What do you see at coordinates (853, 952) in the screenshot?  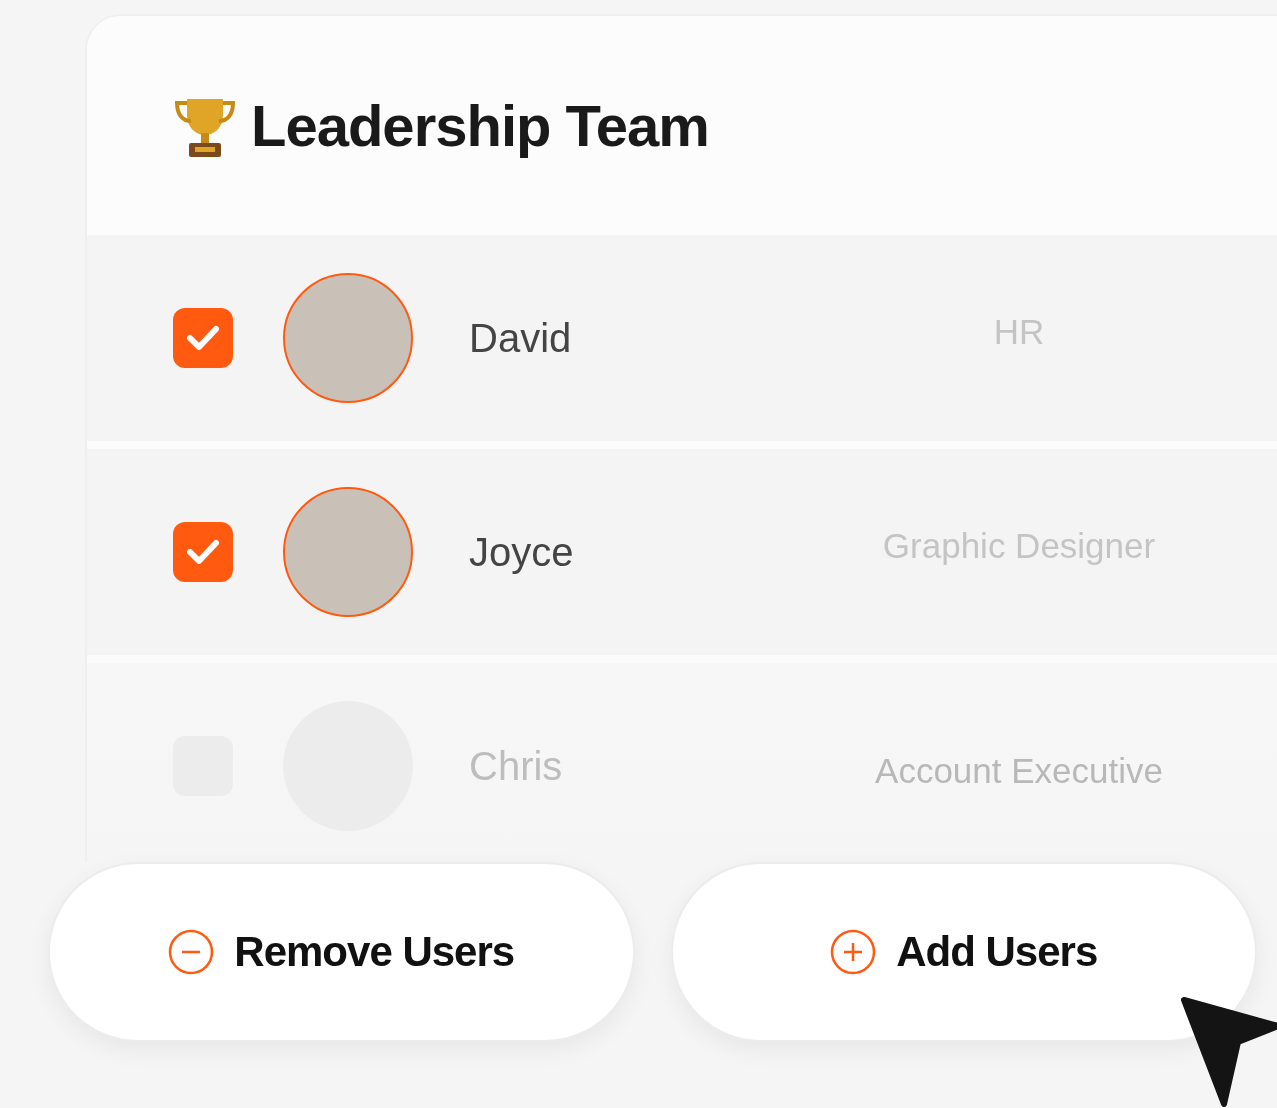 I see `plus-circle-icon` at bounding box center [853, 952].